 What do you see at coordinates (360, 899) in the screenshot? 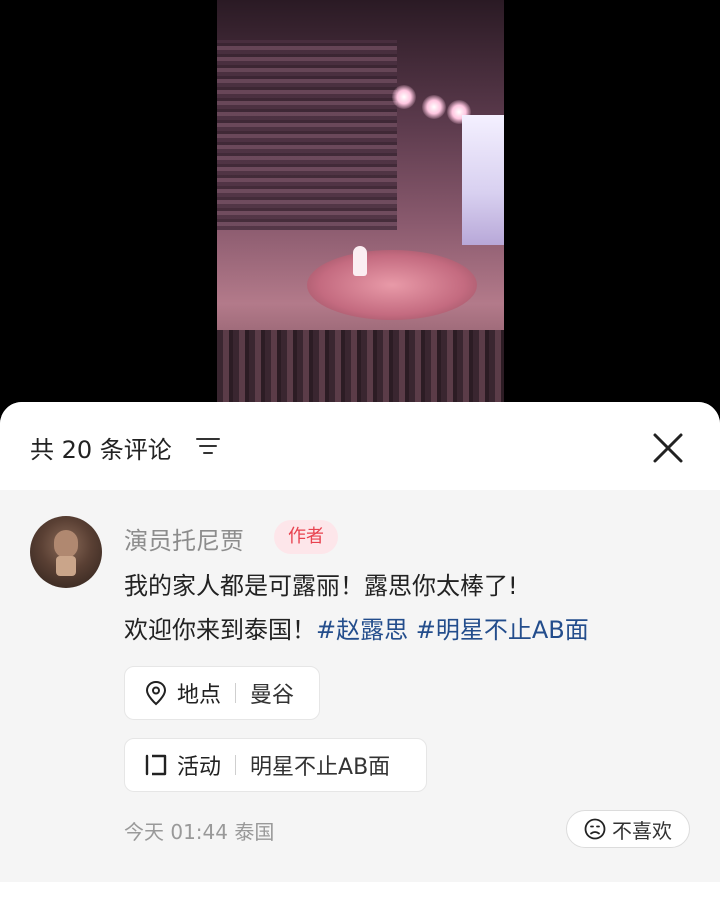
I see `sheet-footer` at bounding box center [360, 899].